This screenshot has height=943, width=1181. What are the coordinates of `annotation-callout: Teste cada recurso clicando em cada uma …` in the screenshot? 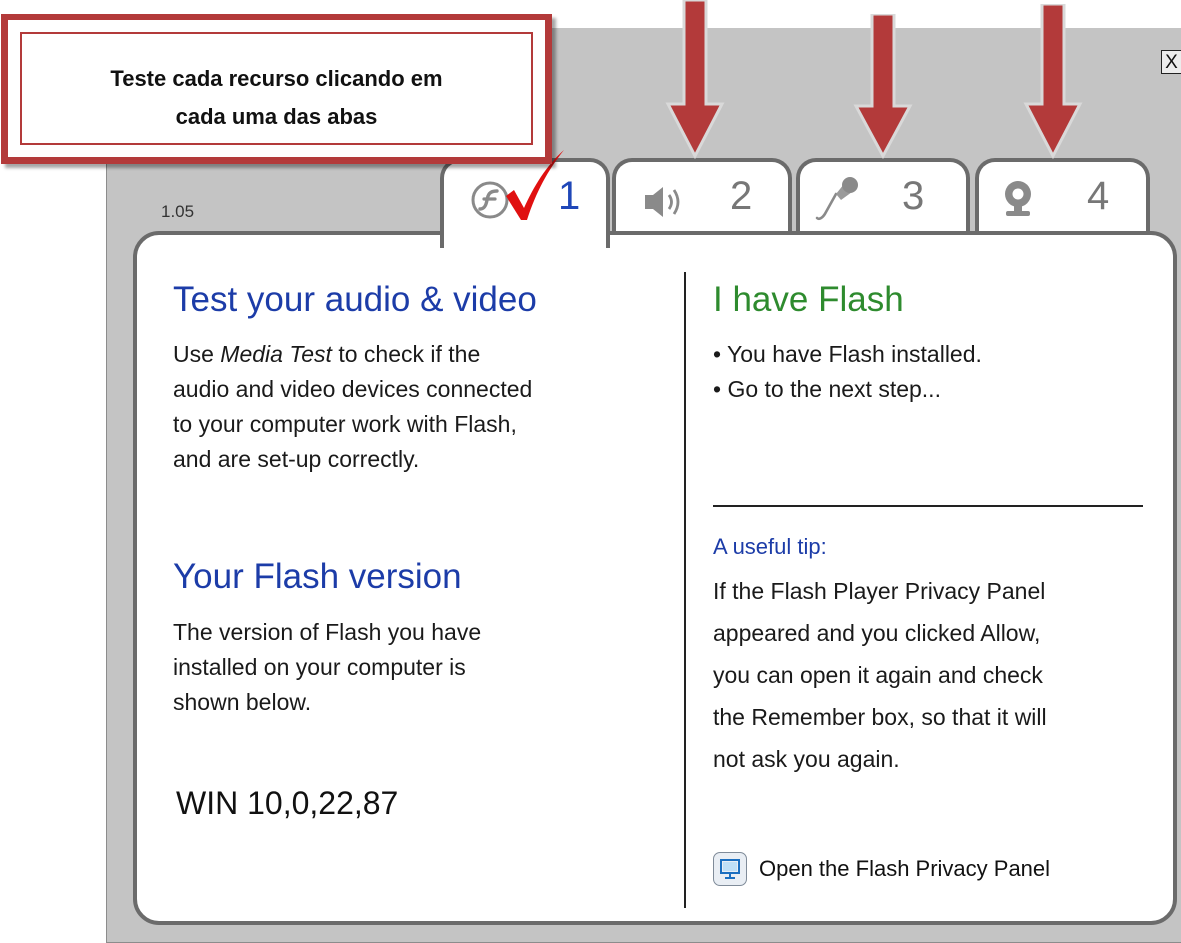 It's located at (276, 89).